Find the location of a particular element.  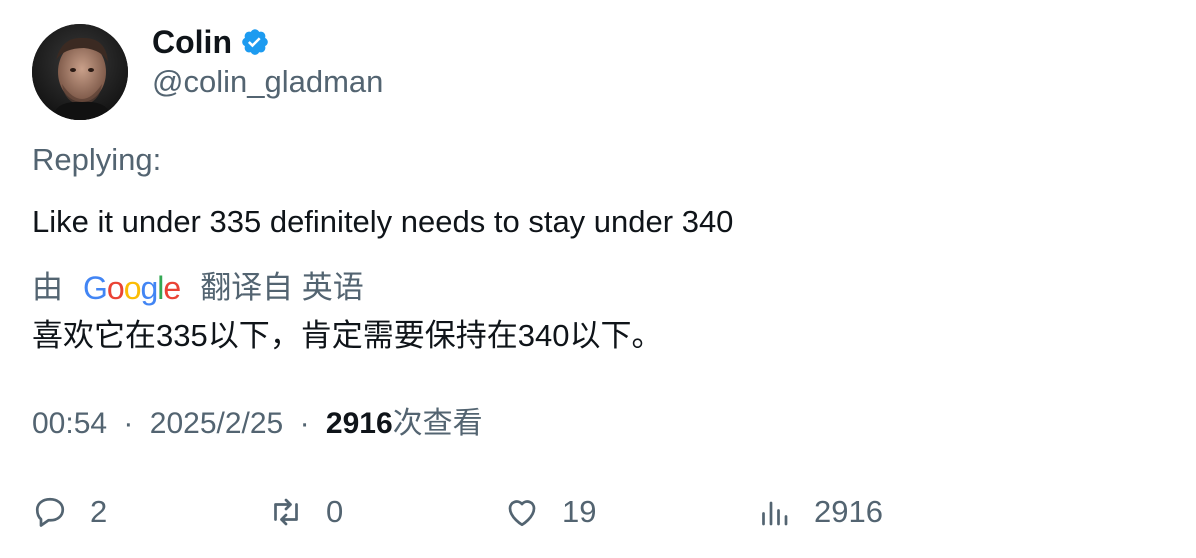

translated-text: 喜欢它在335以下，肯定需要保持在340以下。 is located at coordinates (347, 335).